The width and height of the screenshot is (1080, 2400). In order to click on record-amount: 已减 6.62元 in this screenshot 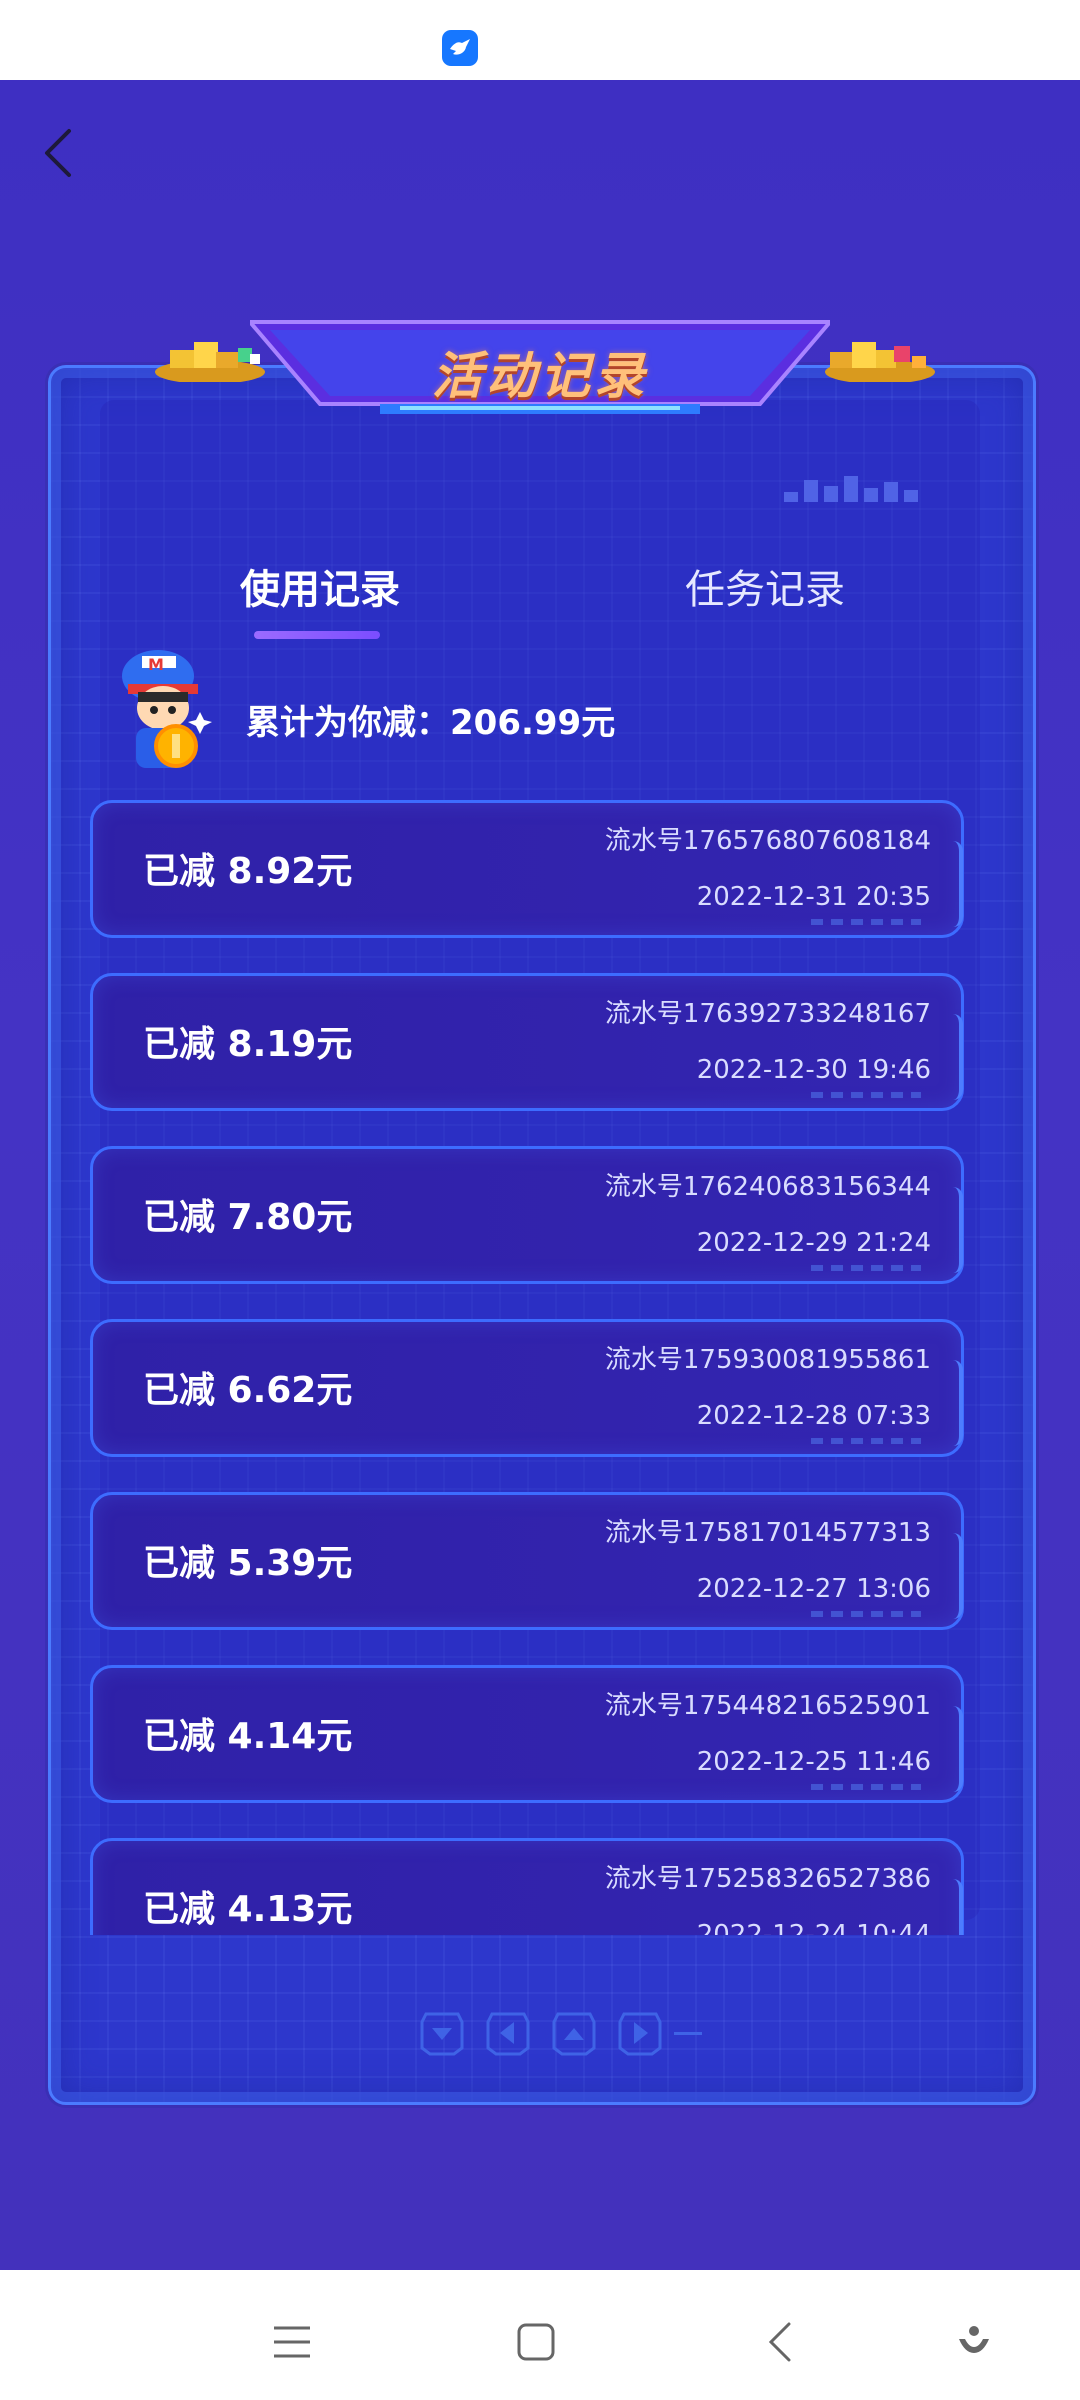, I will do `click(248, 1390)`.